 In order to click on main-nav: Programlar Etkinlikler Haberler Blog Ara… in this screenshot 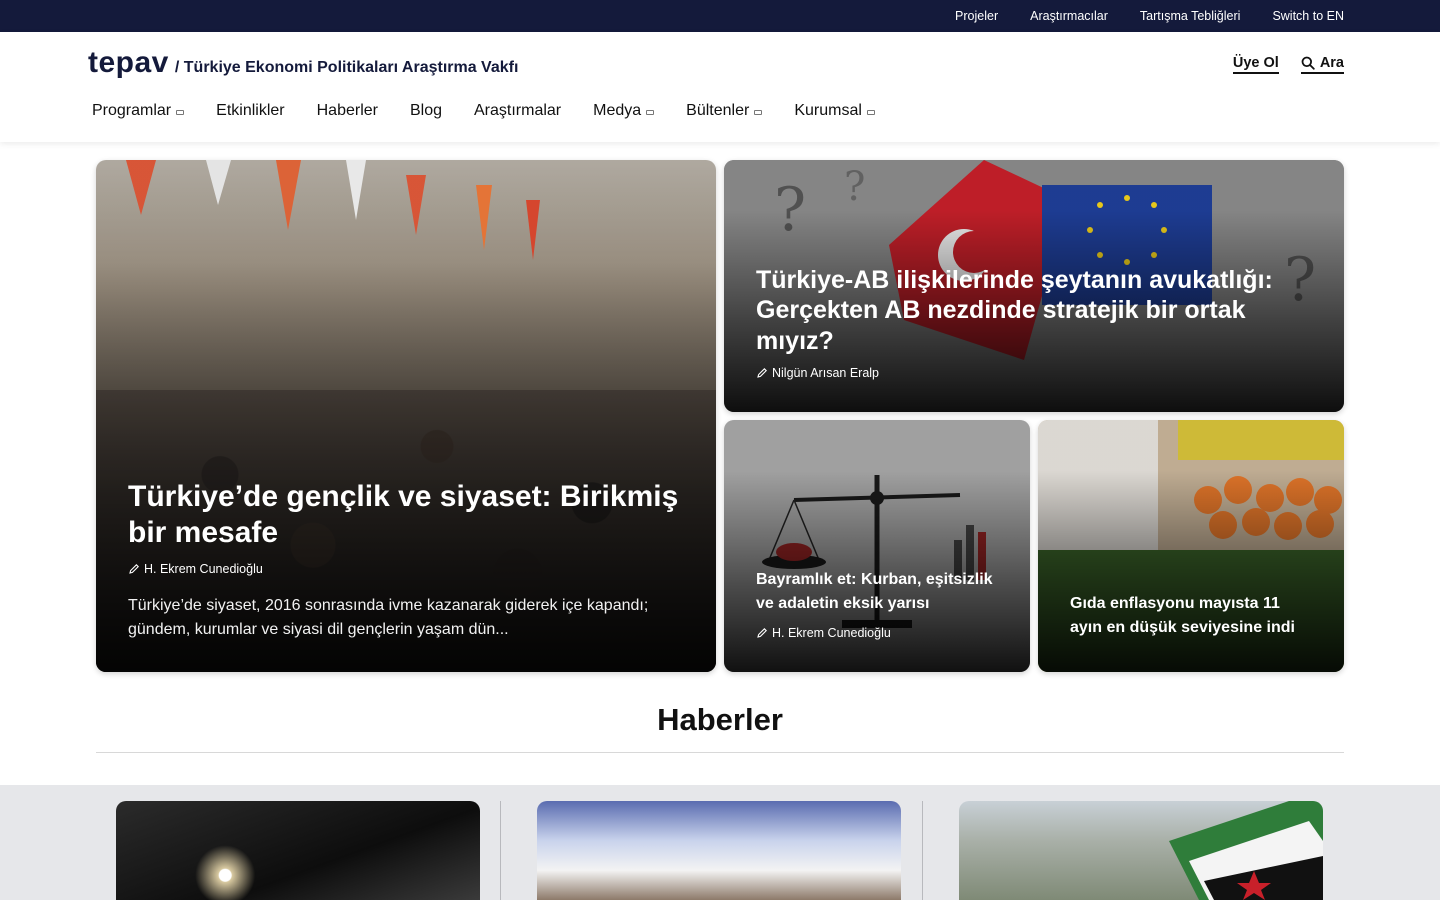, I will do `click(483, 111)`.